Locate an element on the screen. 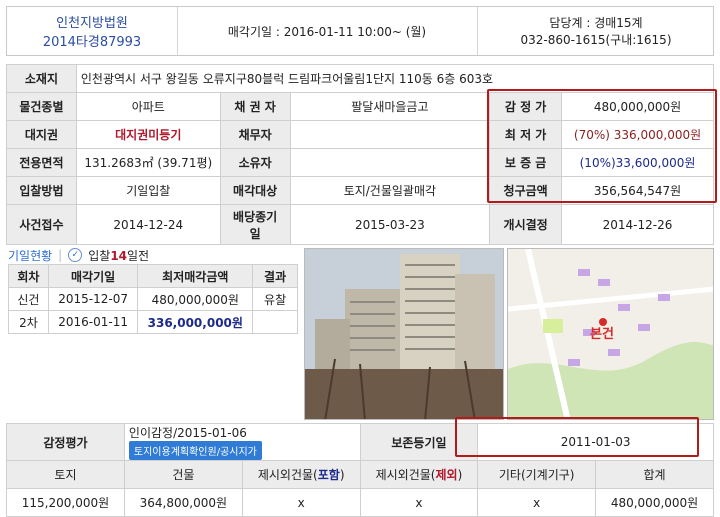 The image size is (720, 517). col-round: 회차 is located at coordinates (28, 276).